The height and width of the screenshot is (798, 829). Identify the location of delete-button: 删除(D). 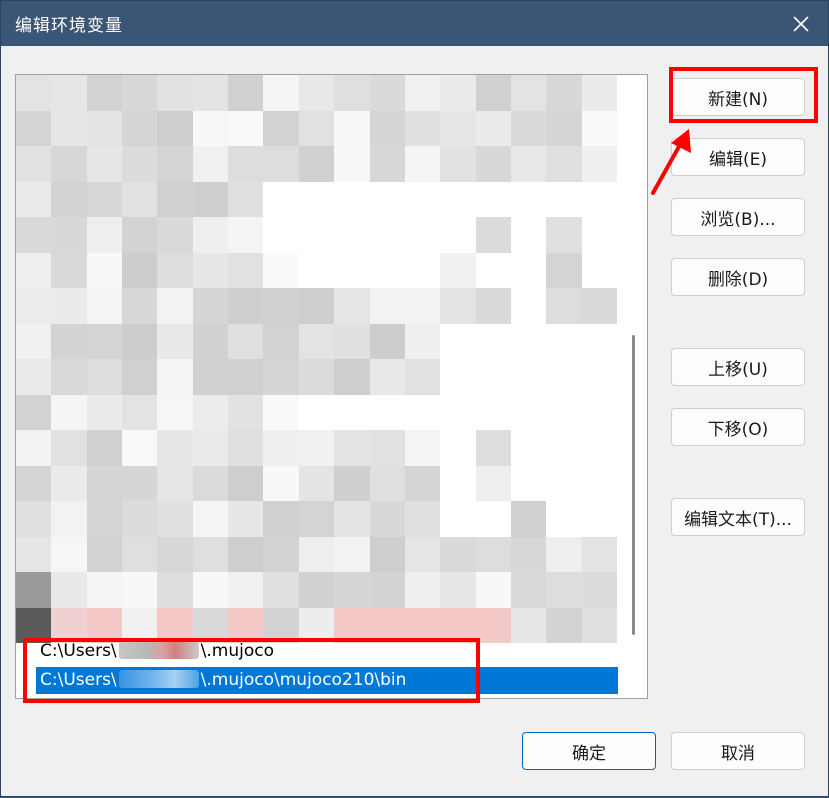
(738, 277).